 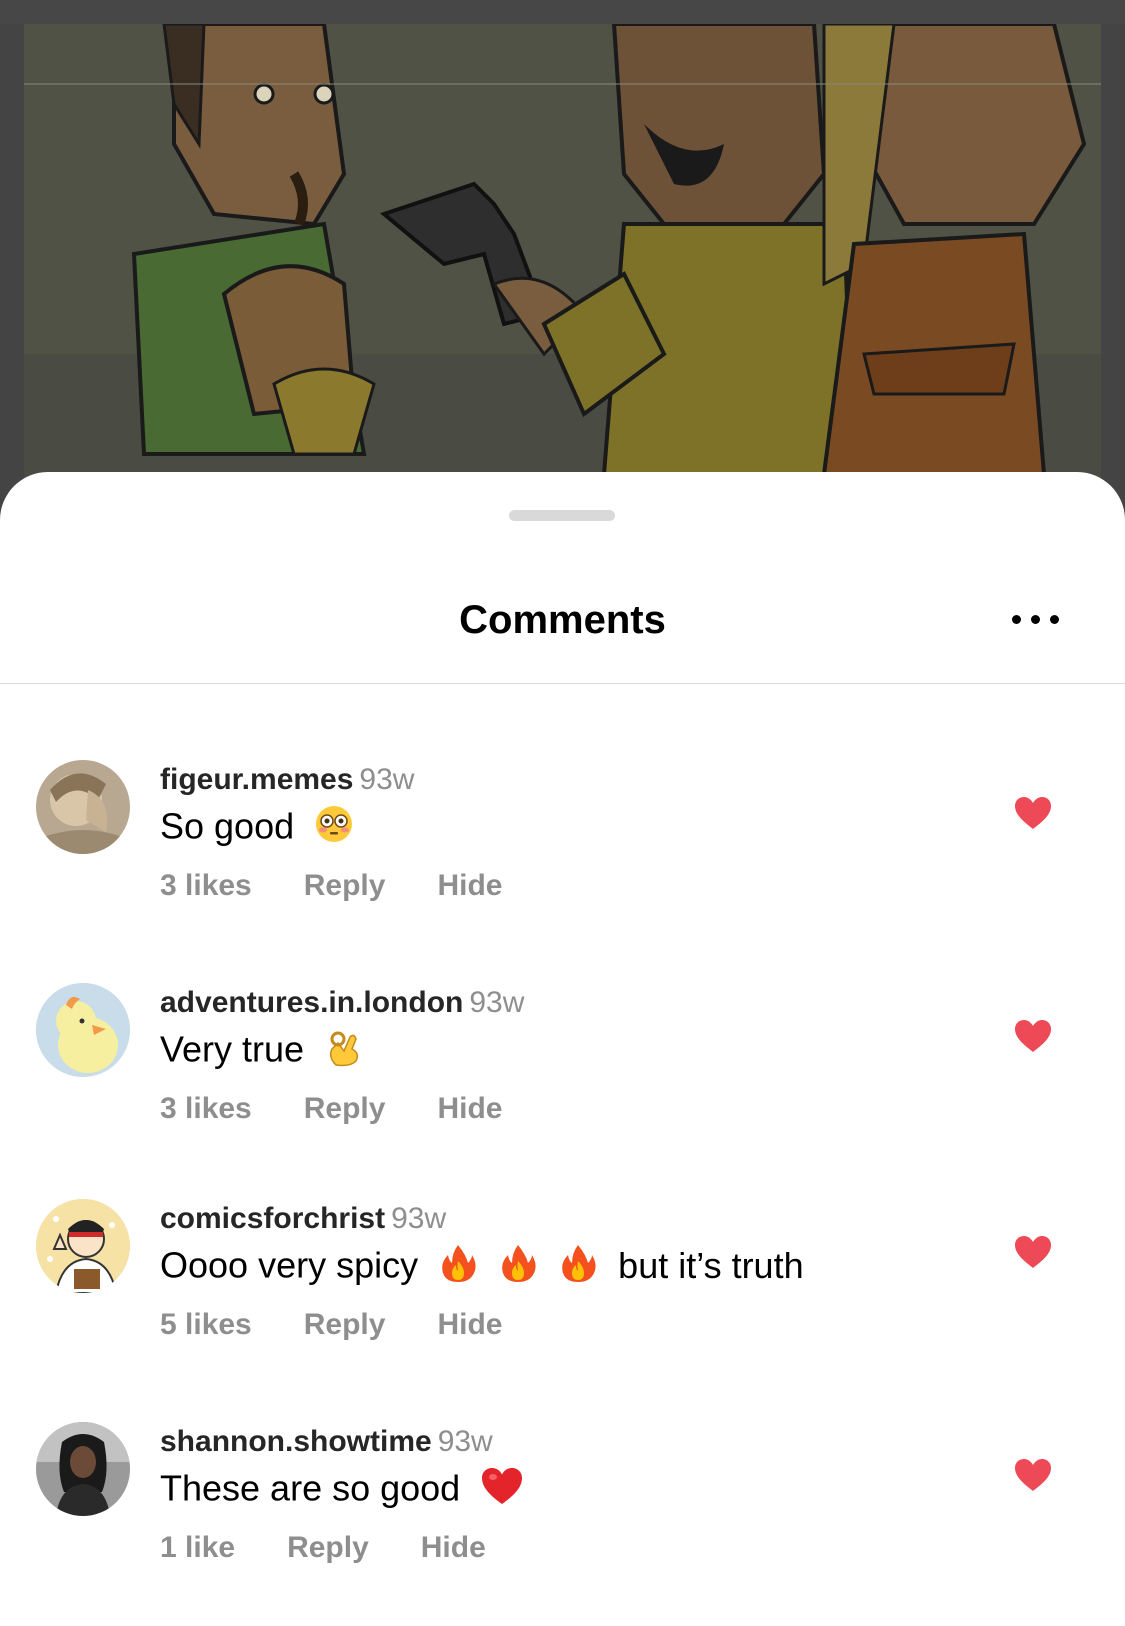 What do you see at coordinates (310, 1488) in the screenshot?
I see `comment-text-body: These are so good` at bounding box center [310, 1488].